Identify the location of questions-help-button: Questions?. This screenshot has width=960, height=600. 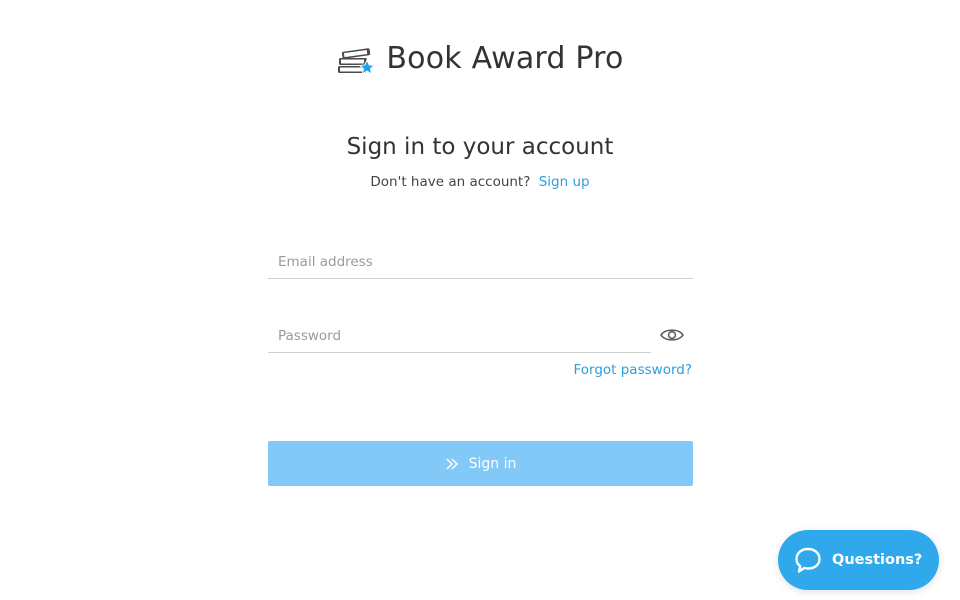
(858, 560).